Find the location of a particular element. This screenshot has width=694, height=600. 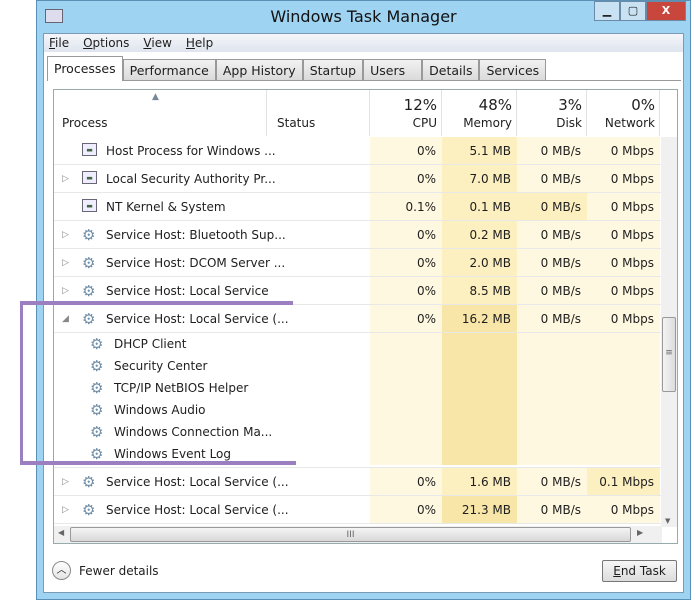

process-name-cell: ▬ NT Kernel & System is located at coordinates (160, 206).